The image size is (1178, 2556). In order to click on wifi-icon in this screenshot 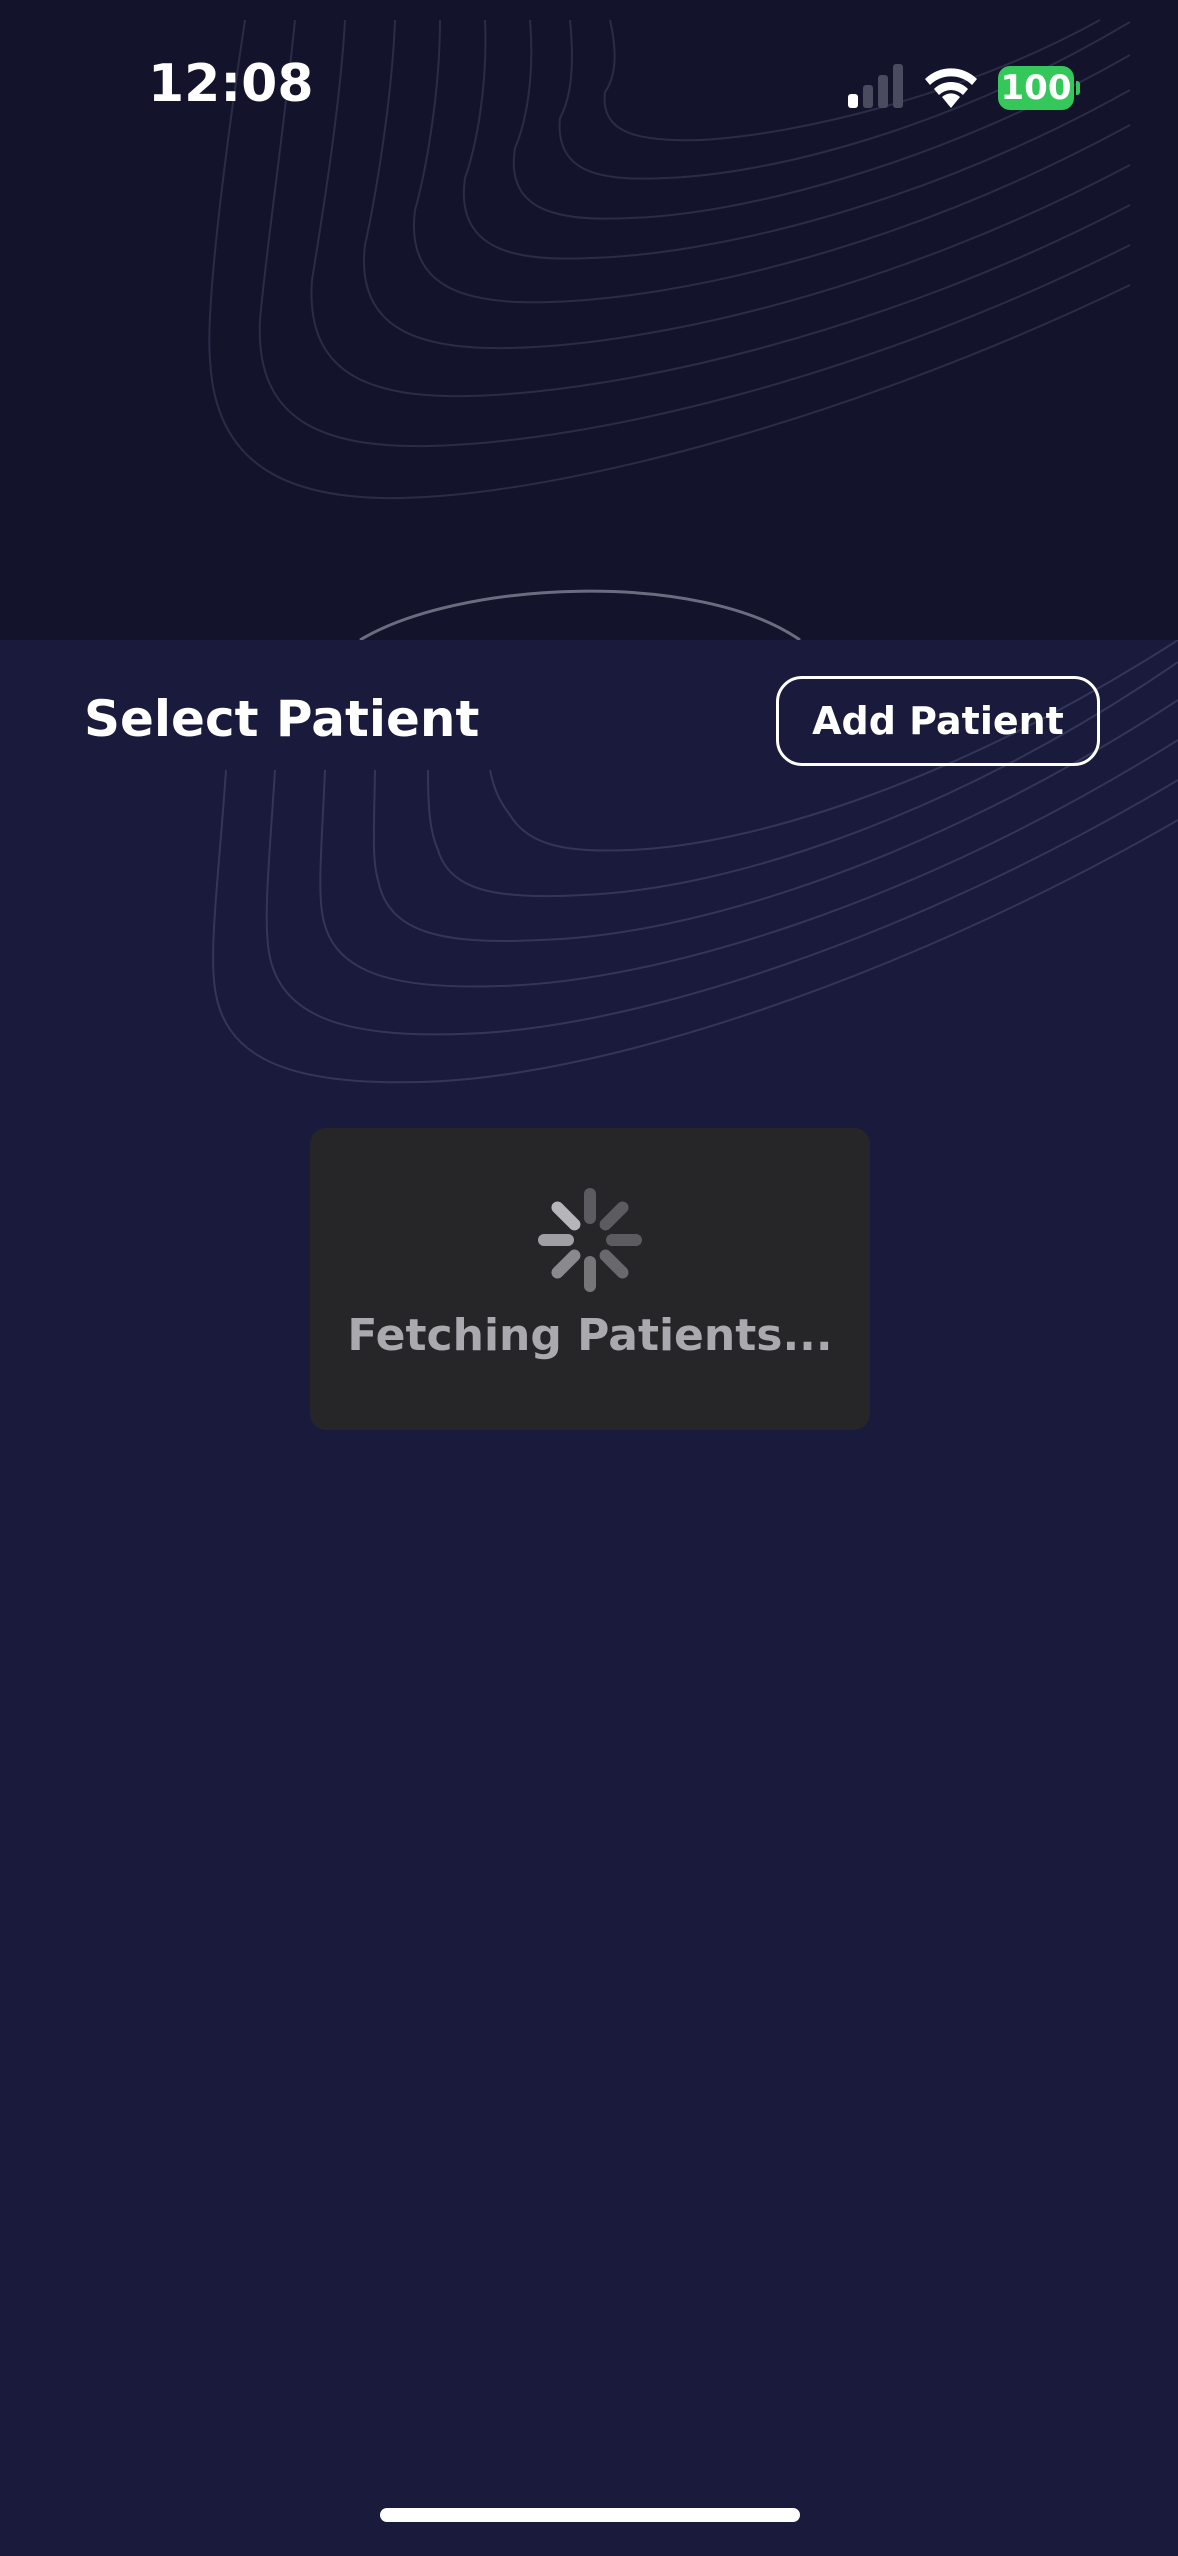, I will do `click(951, 88)`.